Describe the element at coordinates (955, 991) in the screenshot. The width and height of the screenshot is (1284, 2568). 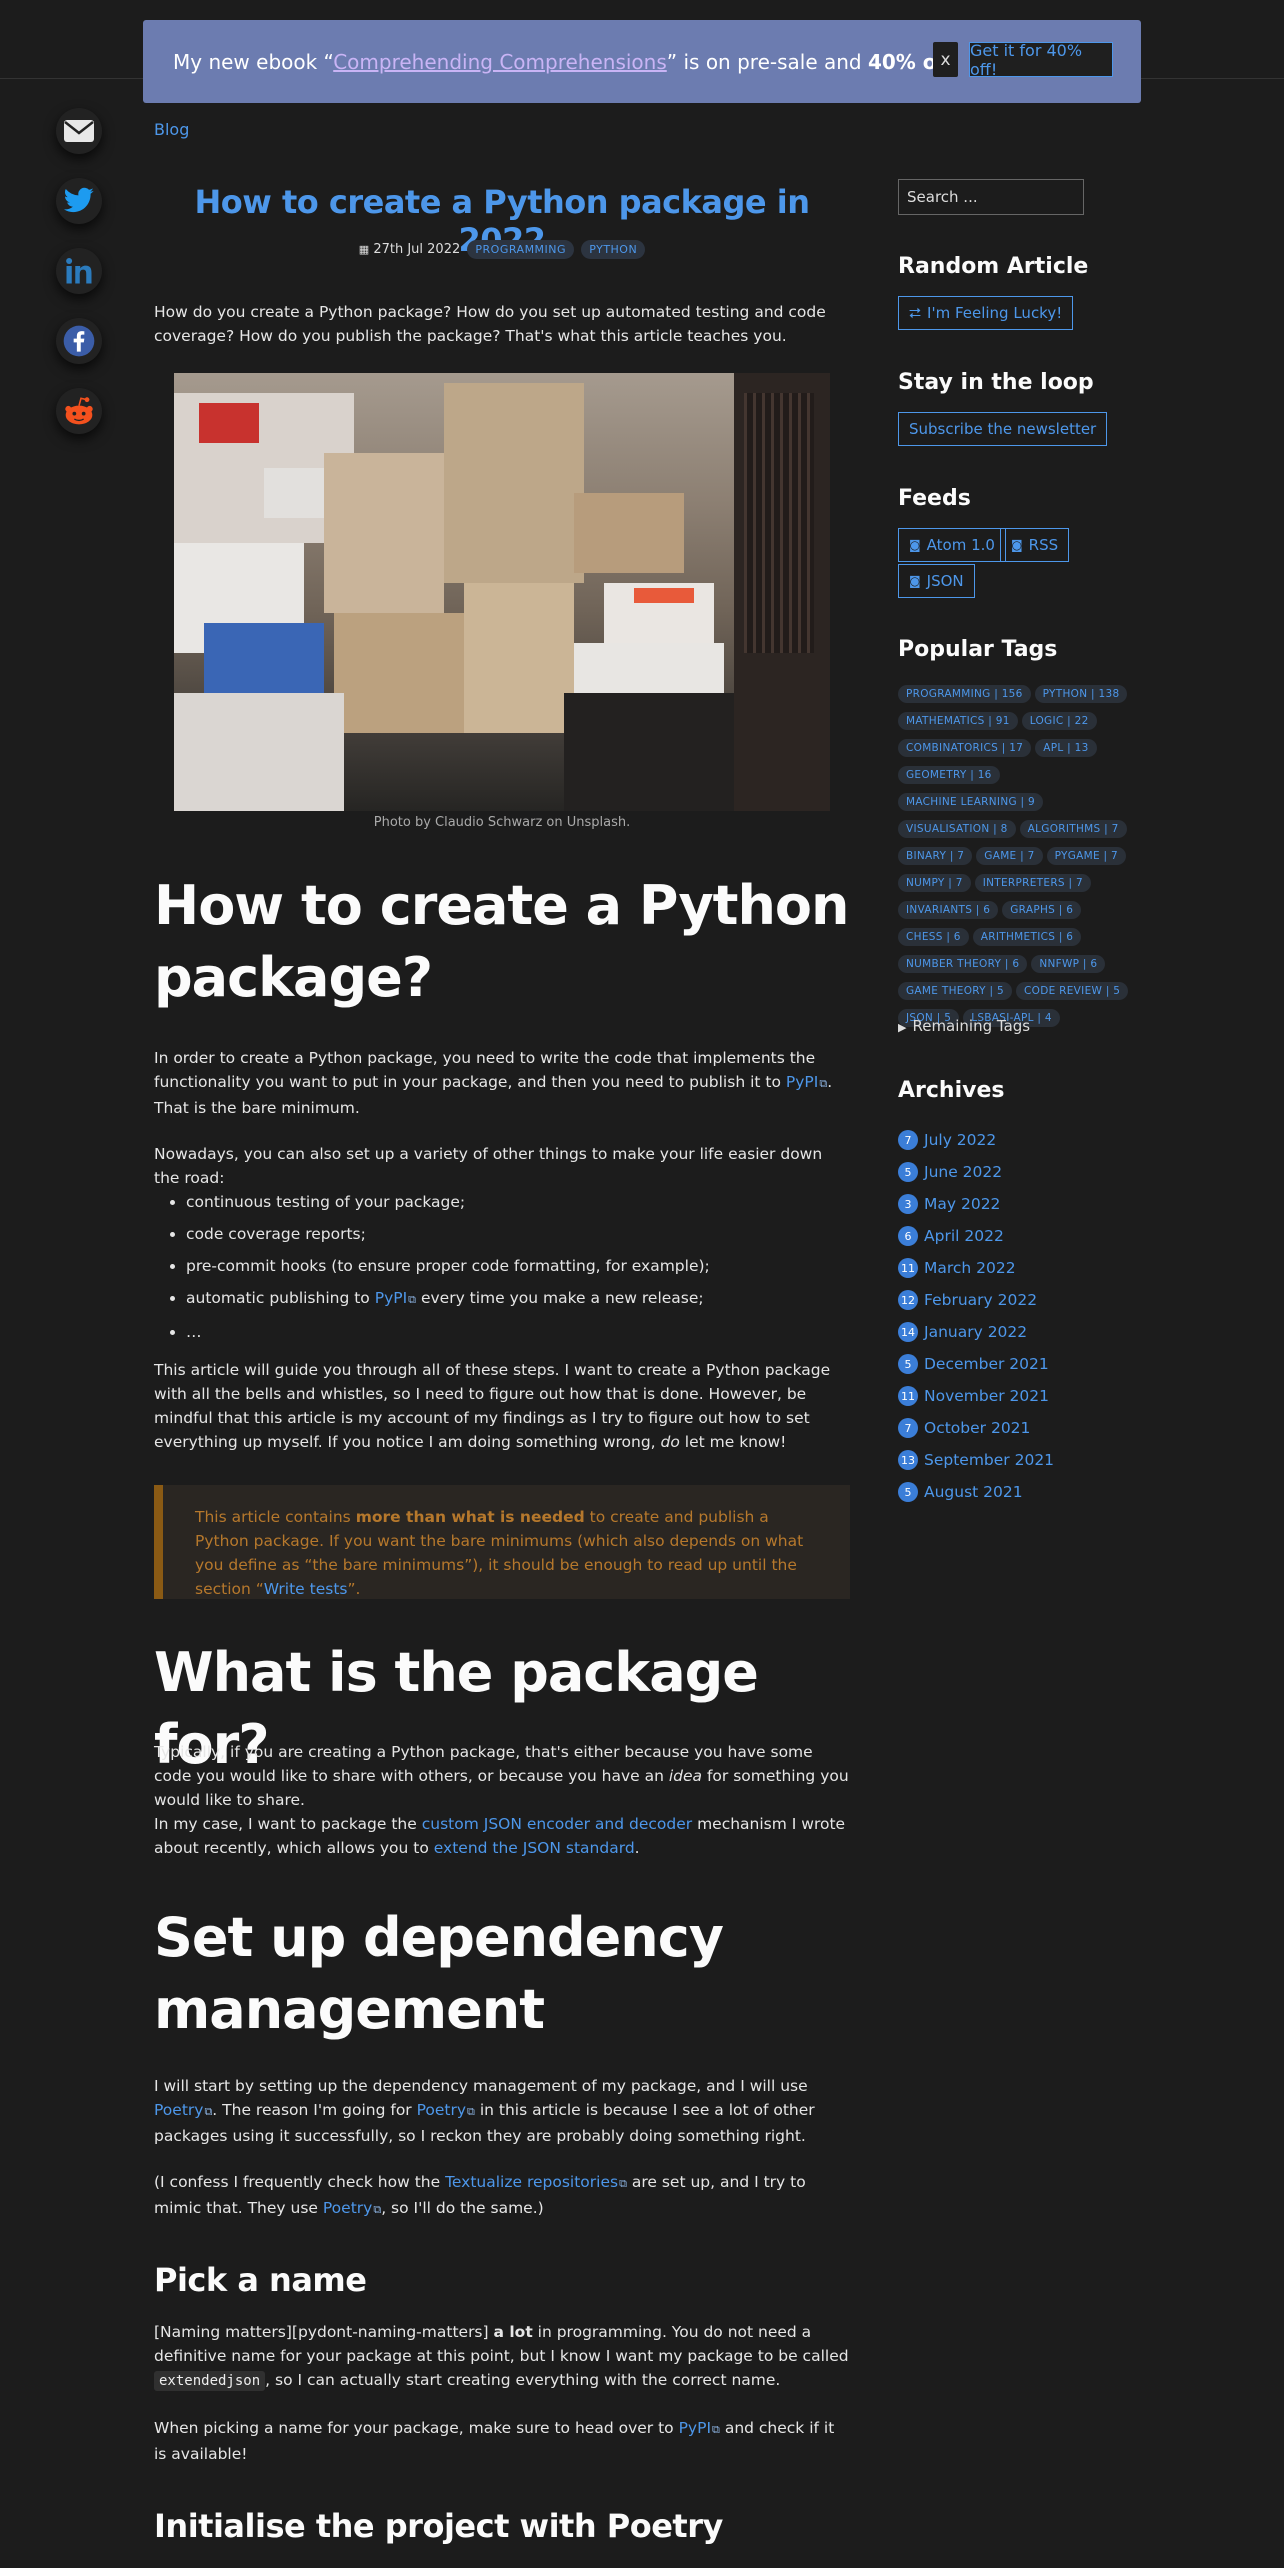
I see `tag-pill: GAME THEORY | 5` at that location.